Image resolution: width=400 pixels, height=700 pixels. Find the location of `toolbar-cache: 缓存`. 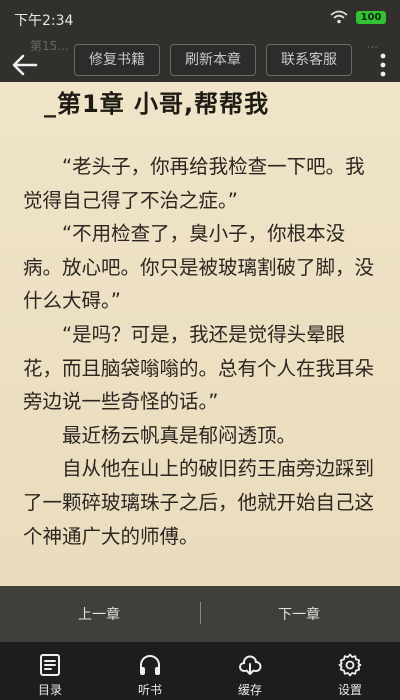

toolbar-cache: 缓存 is located at coordinates (250, 671).